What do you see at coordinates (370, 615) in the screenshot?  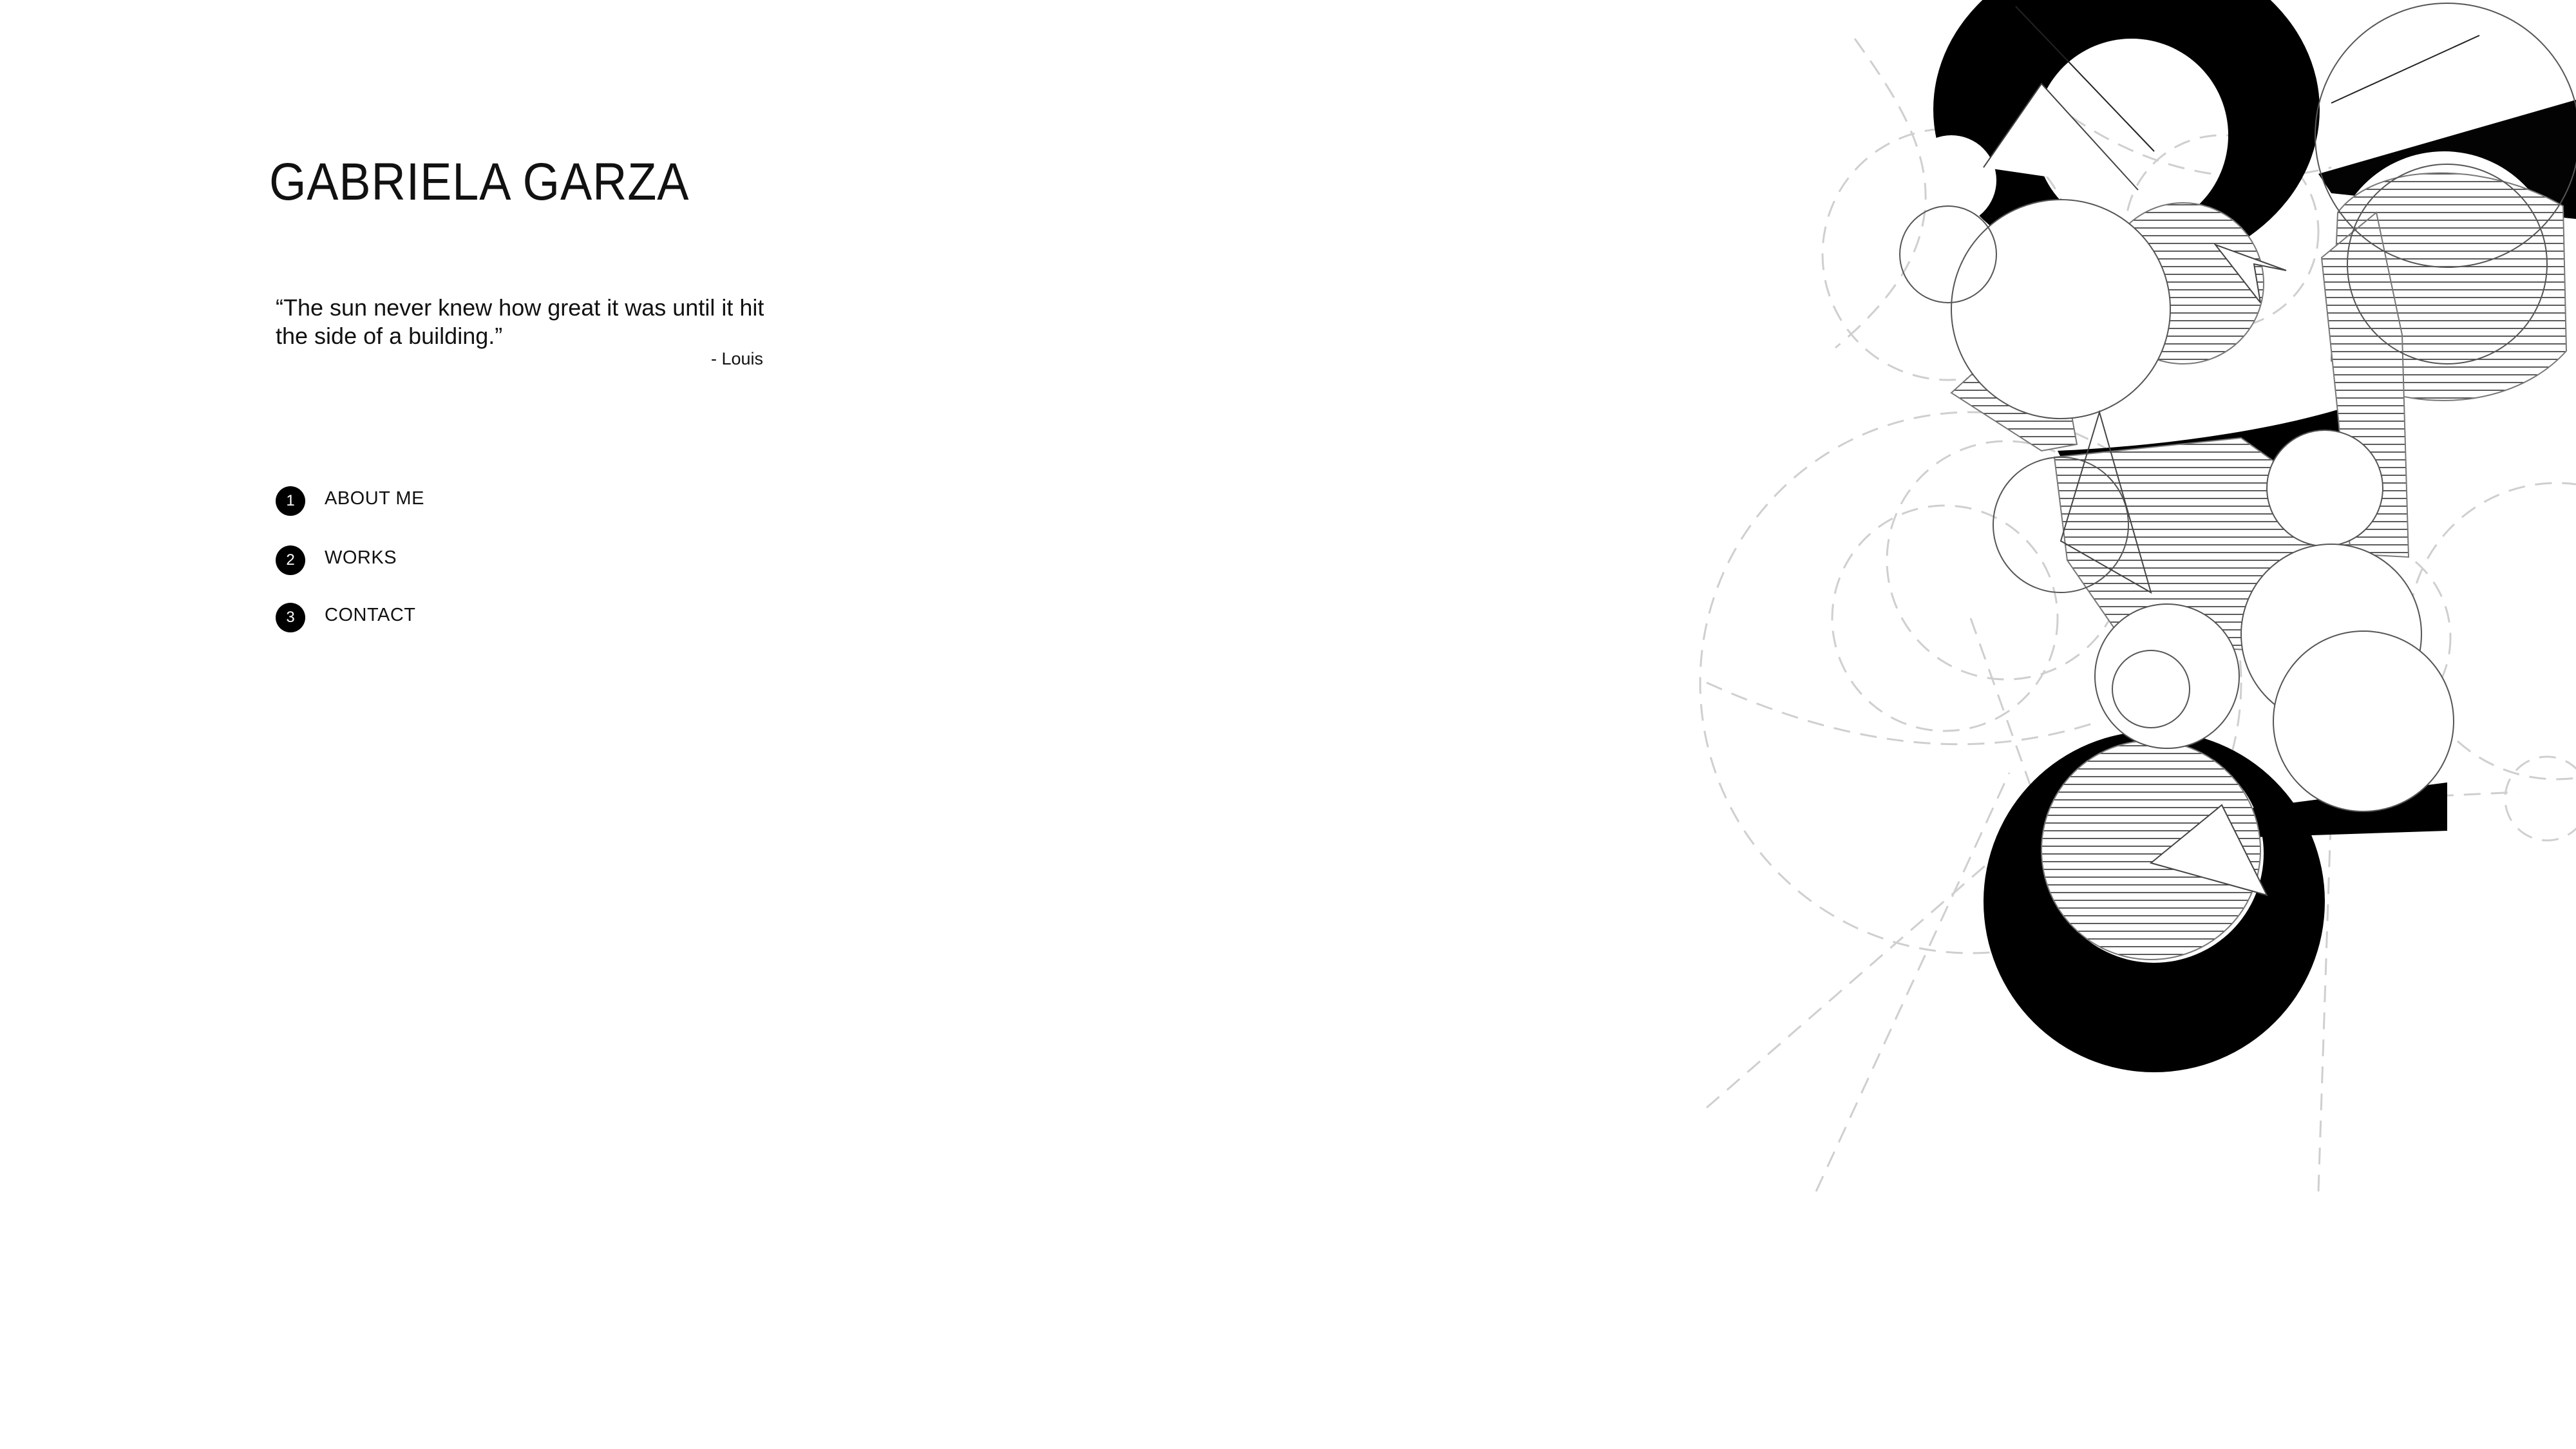 I see `nav-label: CONTACT` at bounding box center [370, 615].